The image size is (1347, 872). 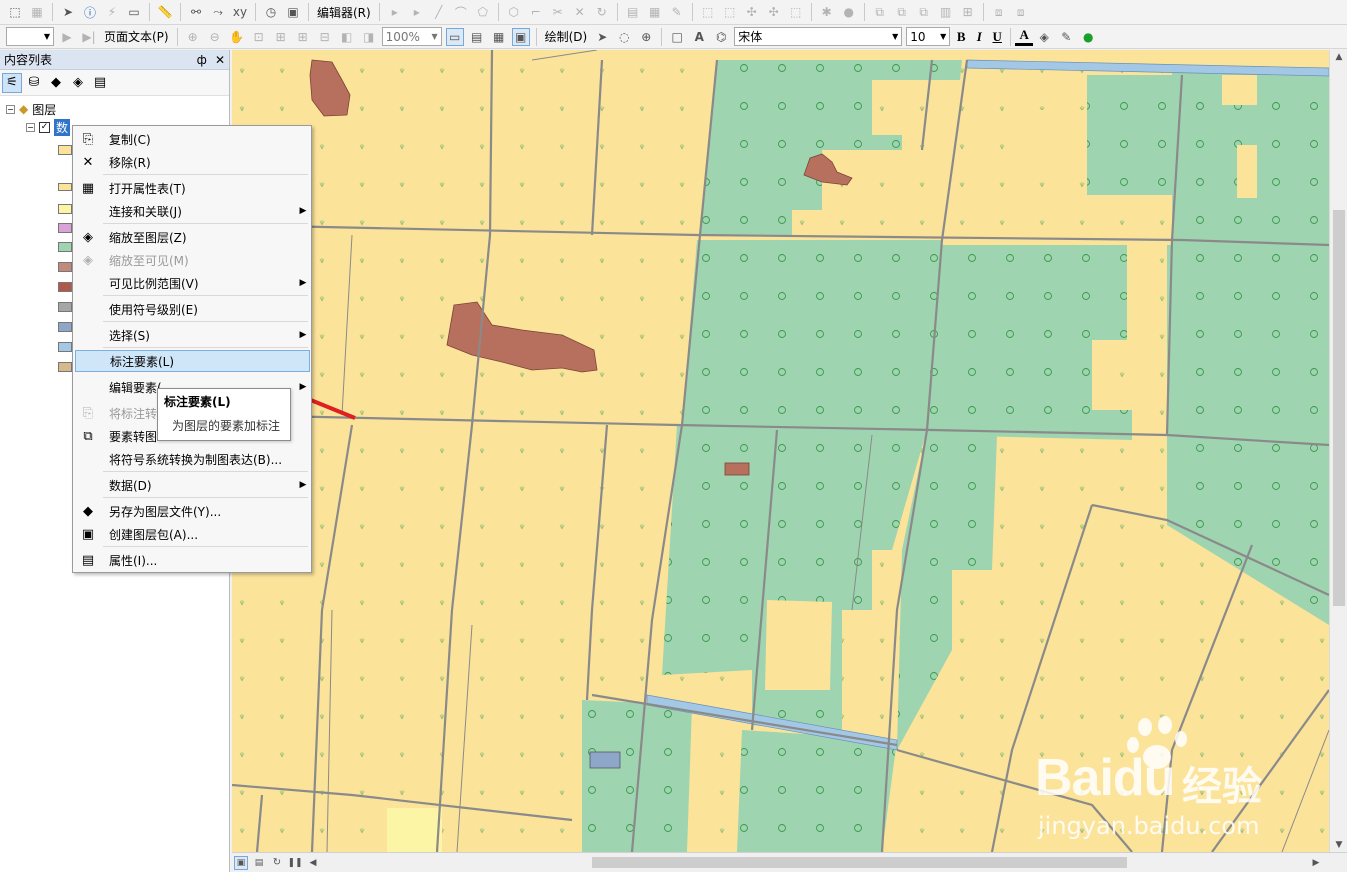 What do you see at coordinates (220, 60) in the screenshot?
I see `toc-close-button: ✕` at bounding box center [220, 60].